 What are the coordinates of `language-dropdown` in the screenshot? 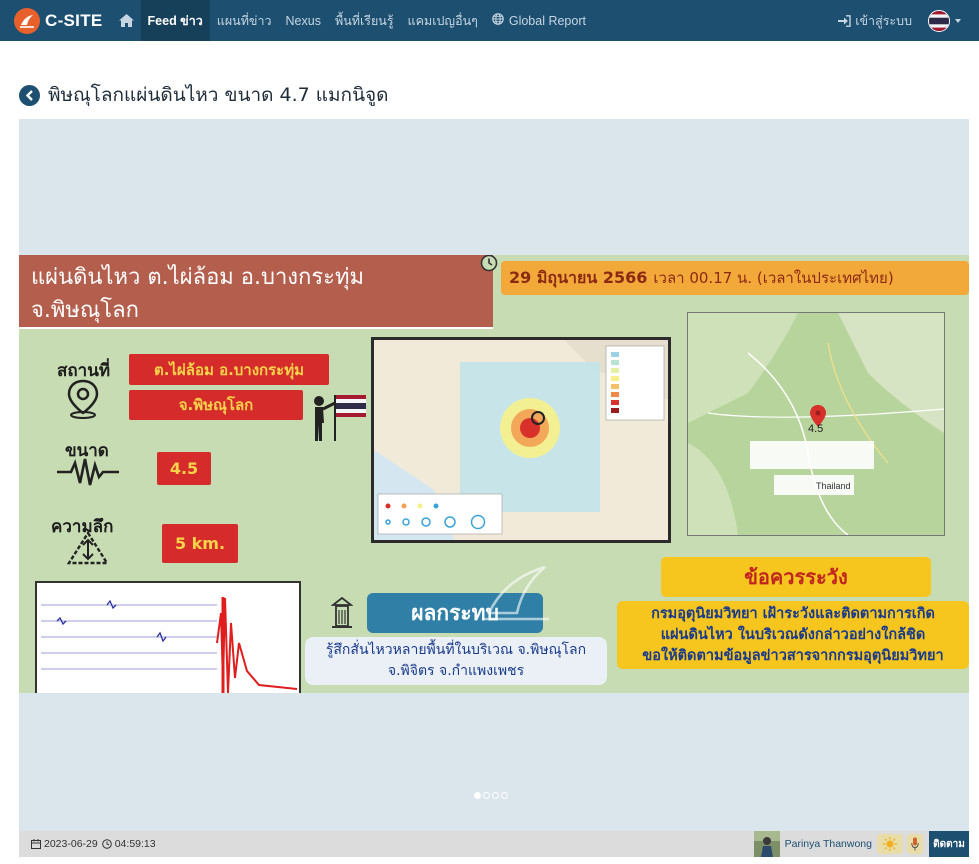 It's located at (944, 20).